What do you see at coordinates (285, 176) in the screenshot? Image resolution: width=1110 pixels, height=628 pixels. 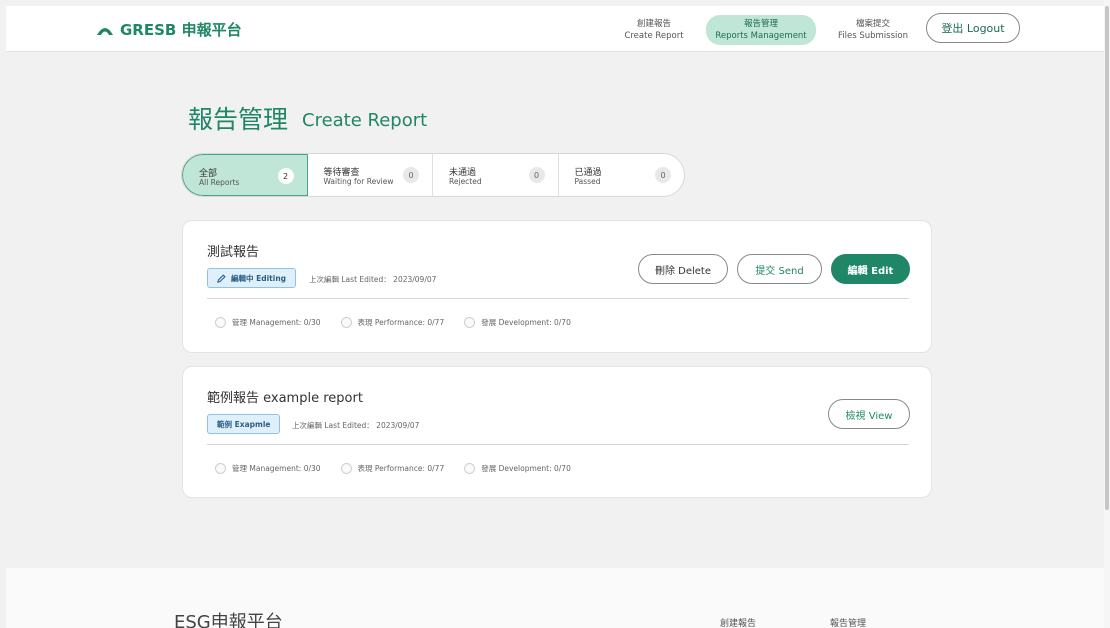 I see `tab-count-badge: 2` at bounding box center [285, 176].